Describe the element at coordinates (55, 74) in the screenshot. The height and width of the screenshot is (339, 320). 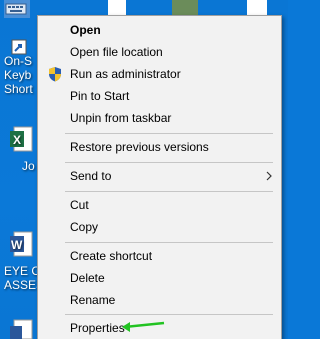
I see `uac-shield-icon` at that location.